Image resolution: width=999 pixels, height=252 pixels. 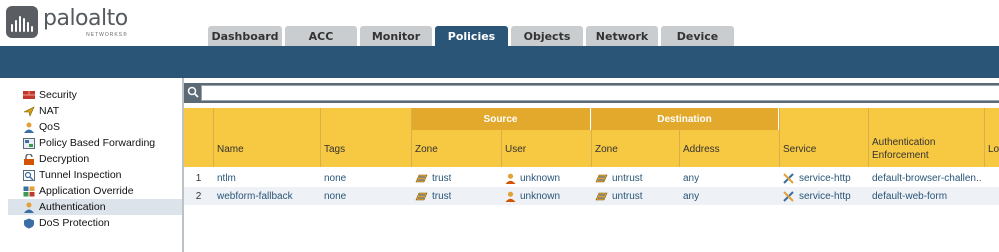 What do you see at coordinates (321, 36) in the screenshot?
I see `tab-acc: ACC` at bounding box center [321, 36].